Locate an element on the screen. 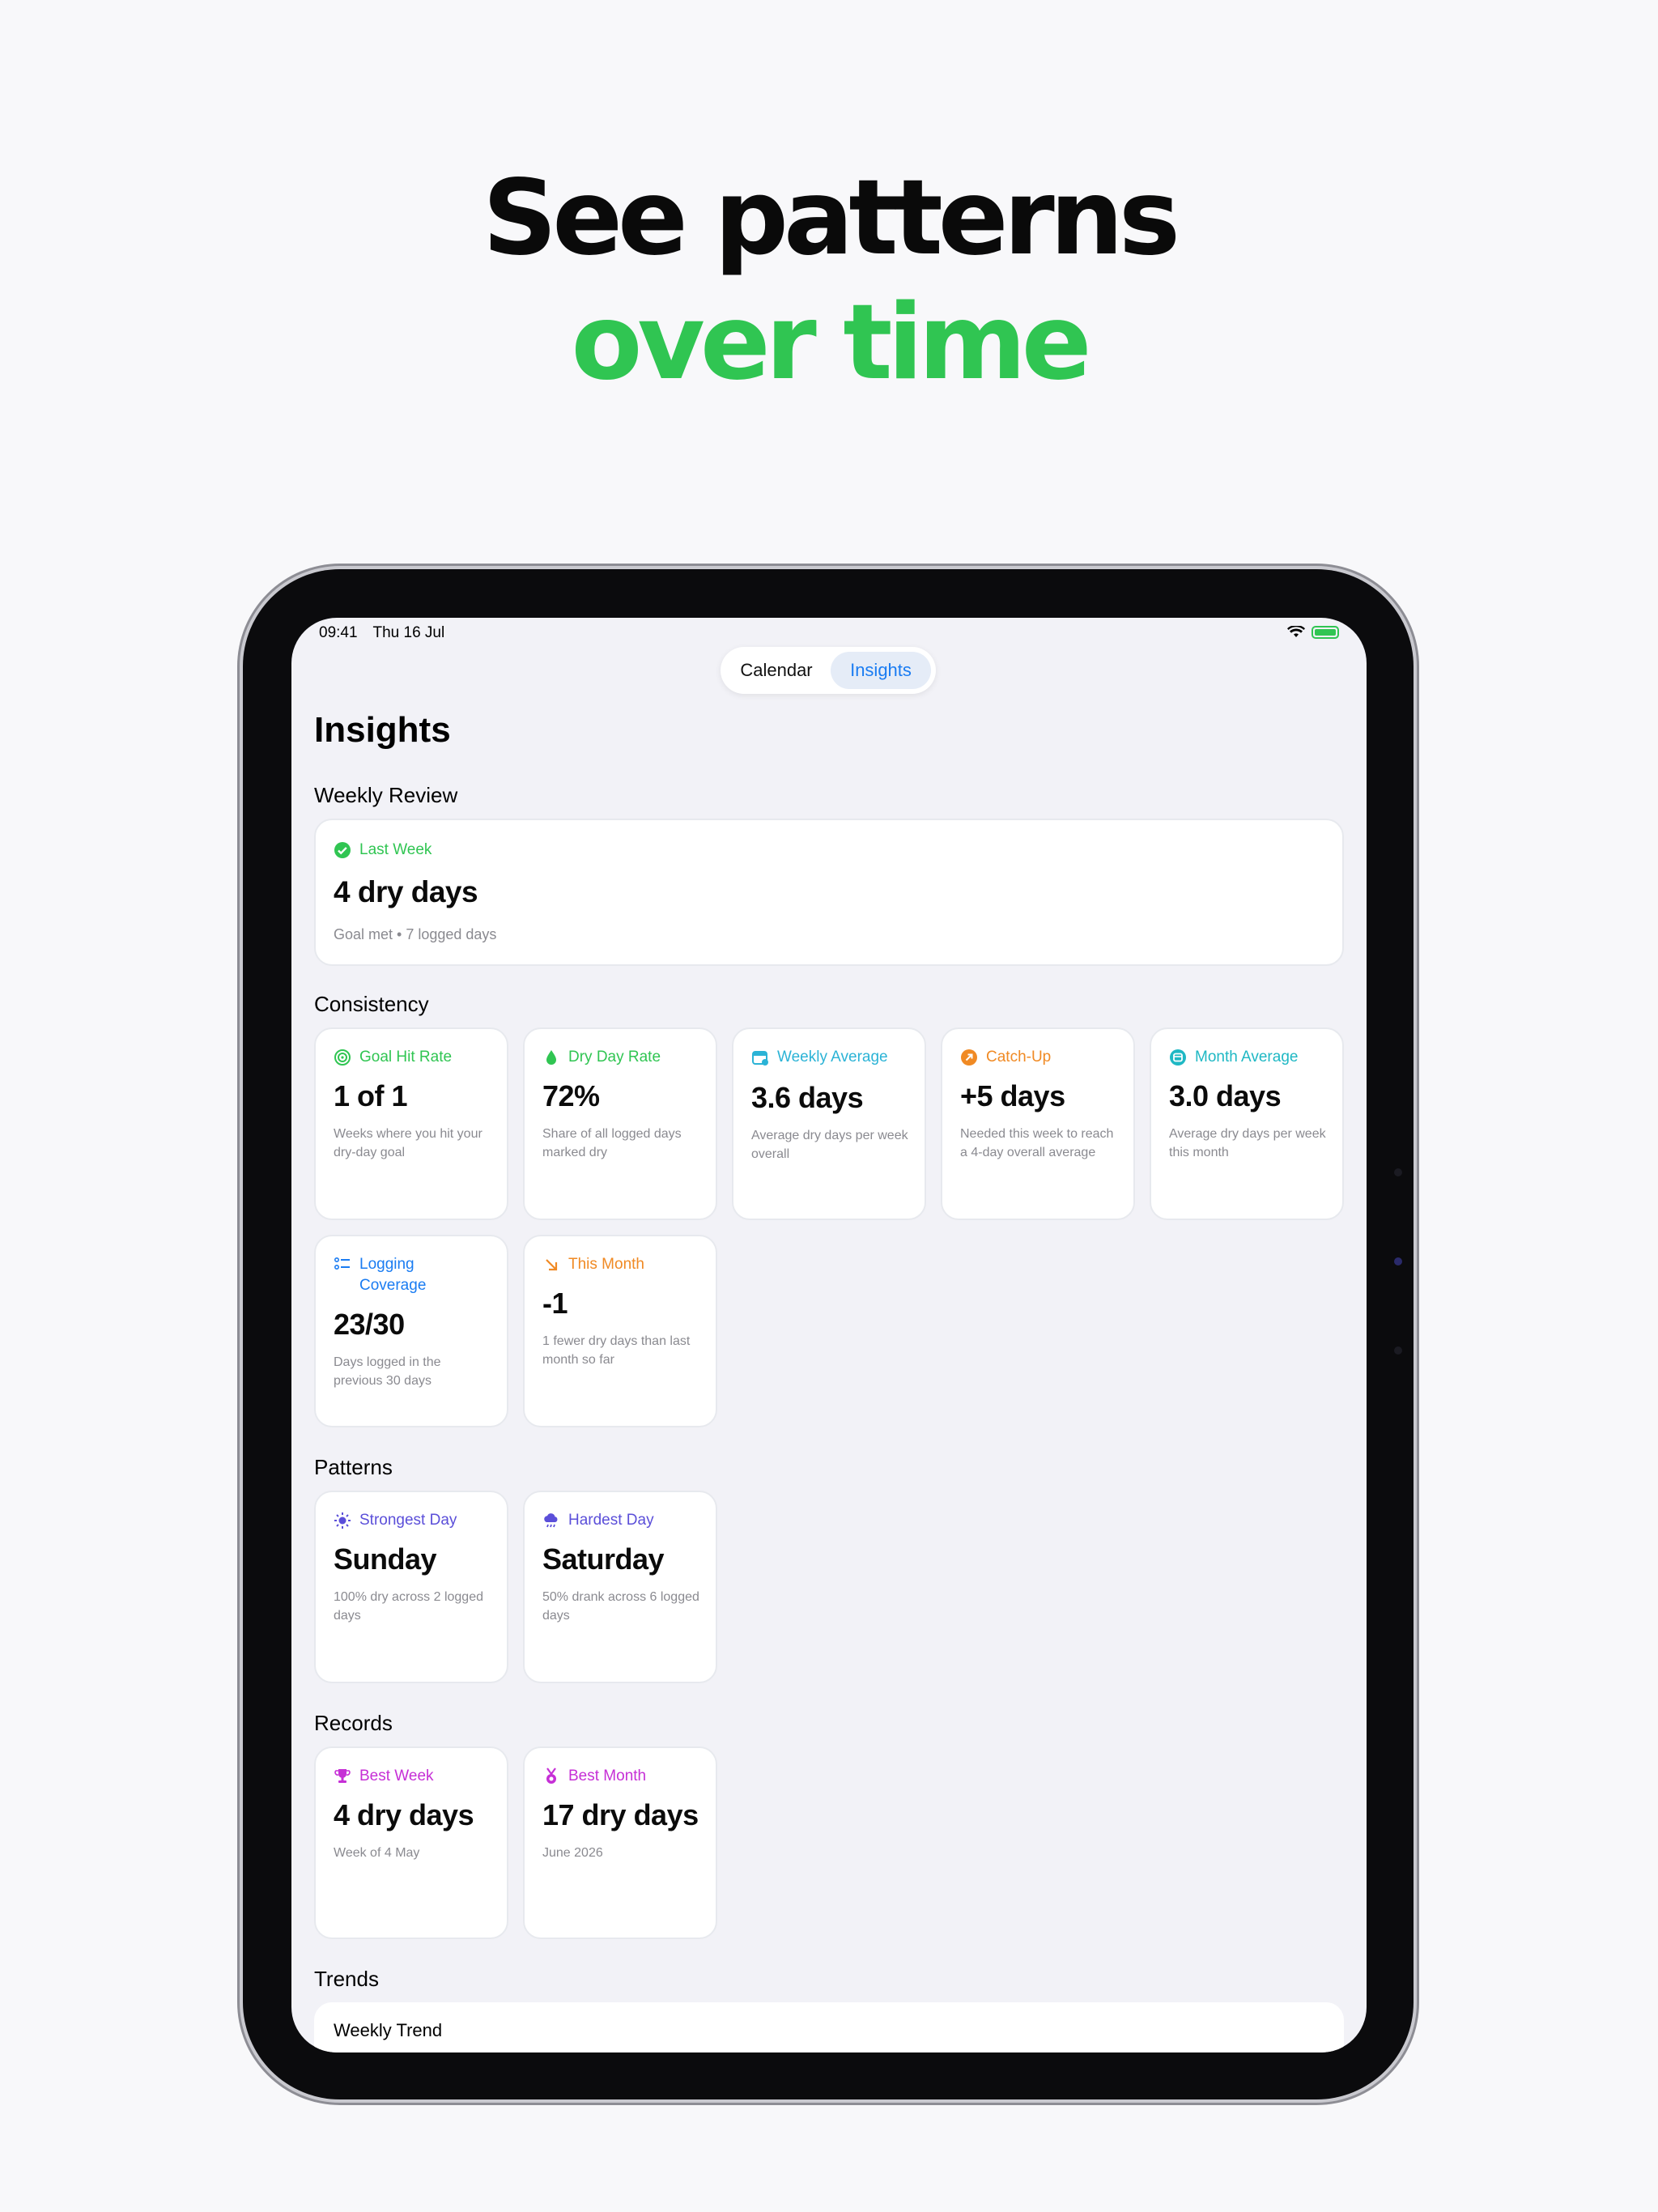 The width and height of the screenshot is (1658, 2212). side-camera is located at coordinates (1398, 1257).